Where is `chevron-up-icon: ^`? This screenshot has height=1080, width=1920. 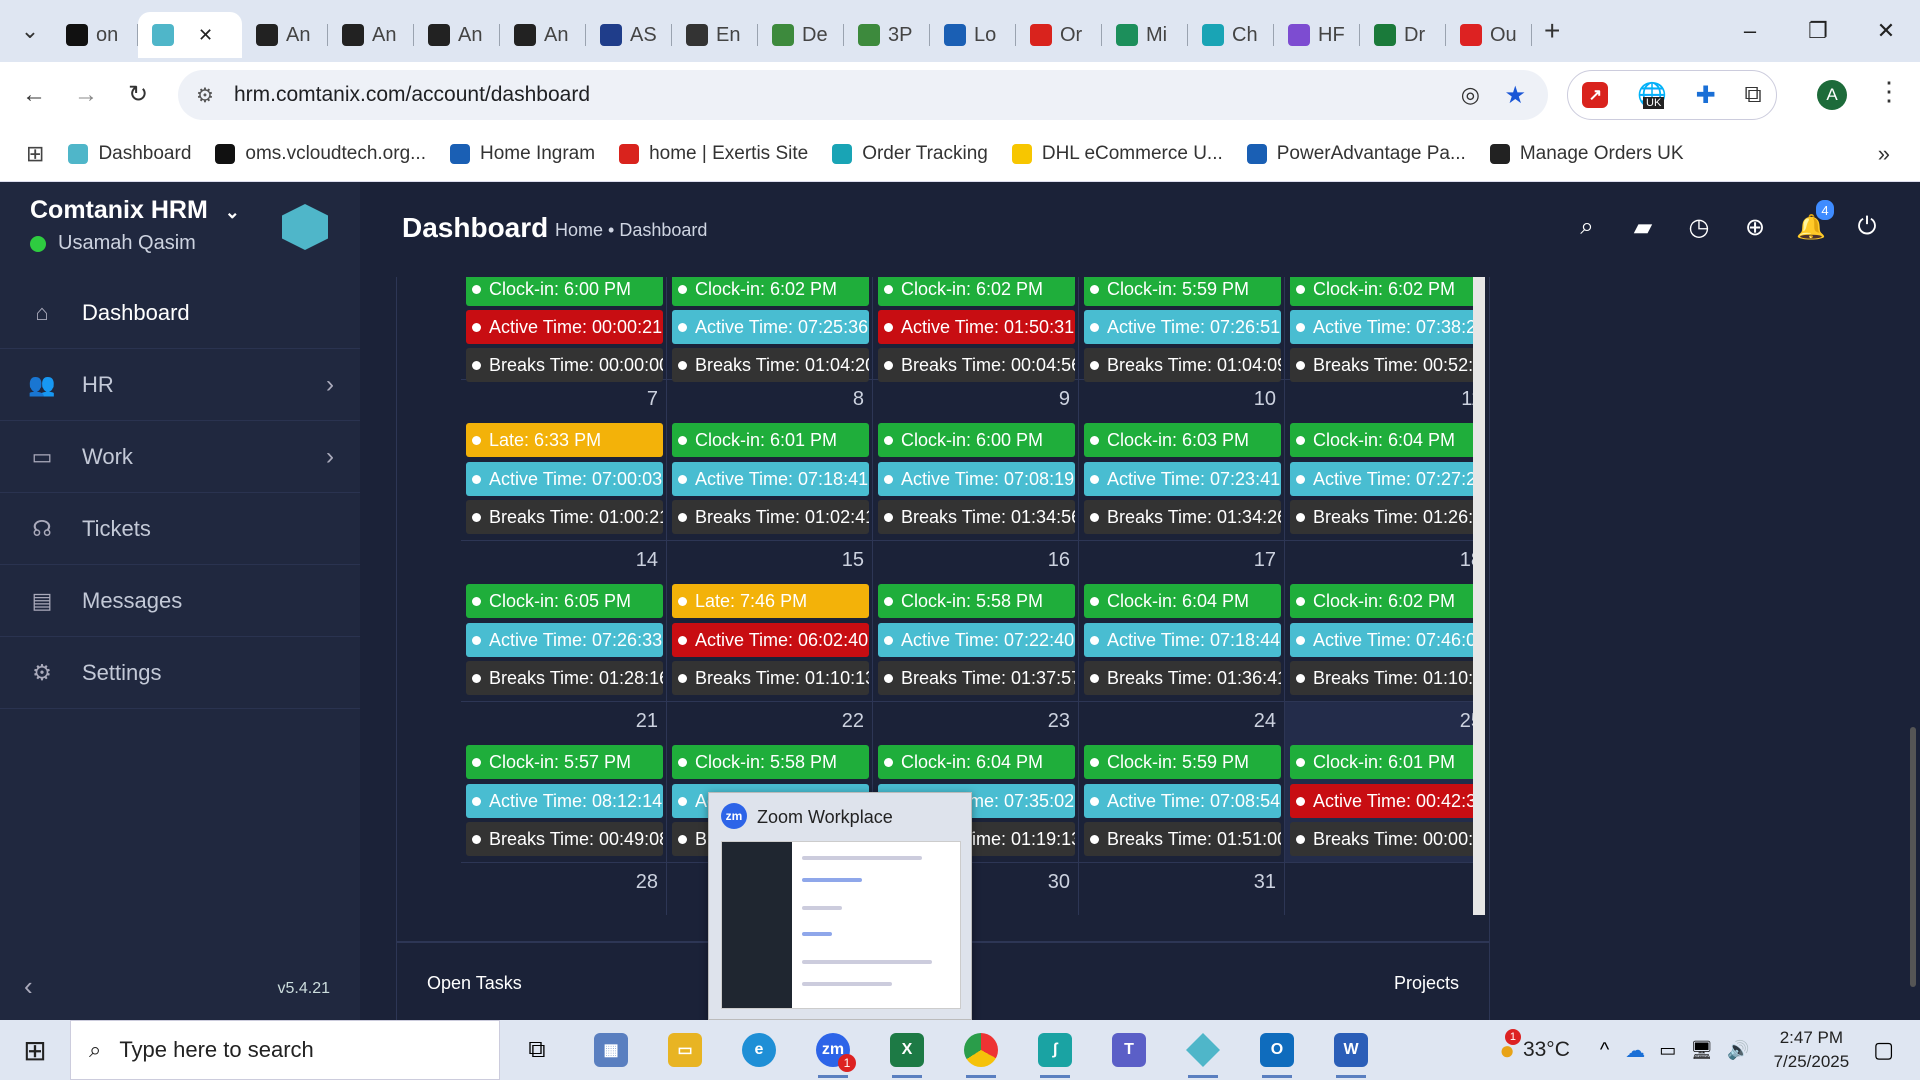
chevron-up-icon: ^ is located at coordinates (1604, 1050).